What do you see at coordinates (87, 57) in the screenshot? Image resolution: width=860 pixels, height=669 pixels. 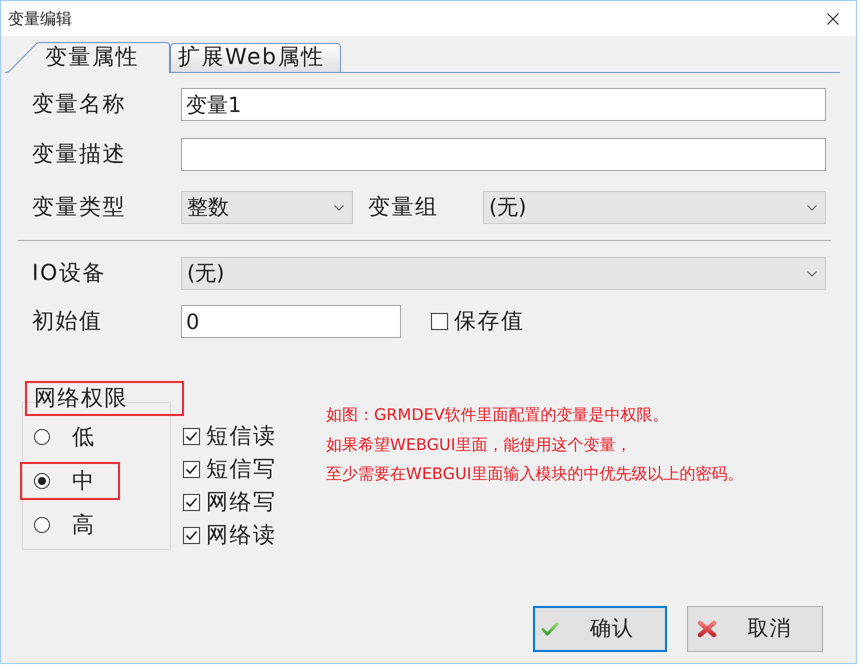 I see `tab: 变量属性` at bounding box center [87, 57].